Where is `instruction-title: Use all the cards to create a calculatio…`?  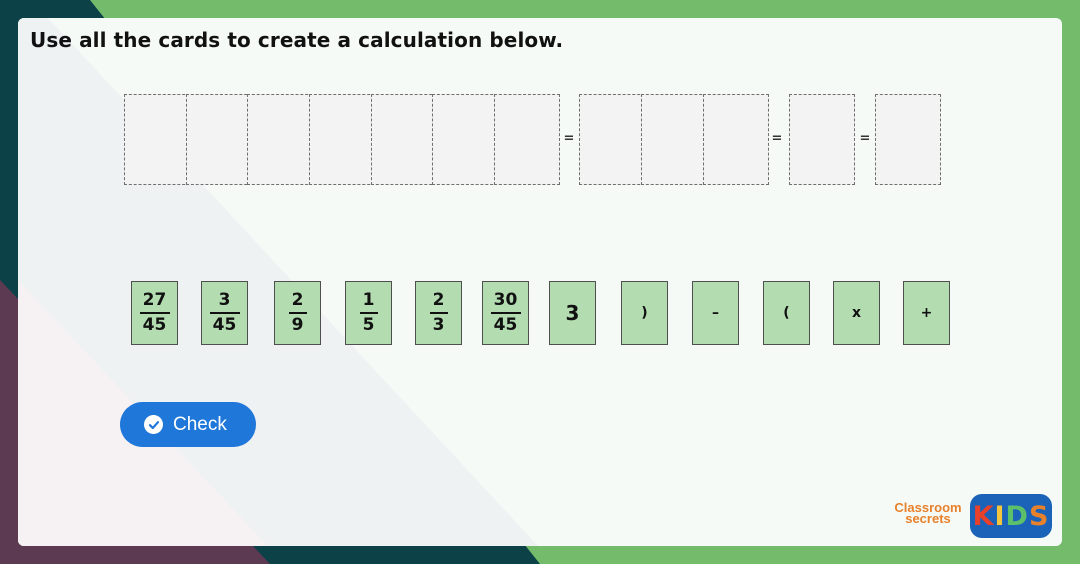
instruction-title: Use all the cards to create a calculatio… is located at coordinates (297, 40).